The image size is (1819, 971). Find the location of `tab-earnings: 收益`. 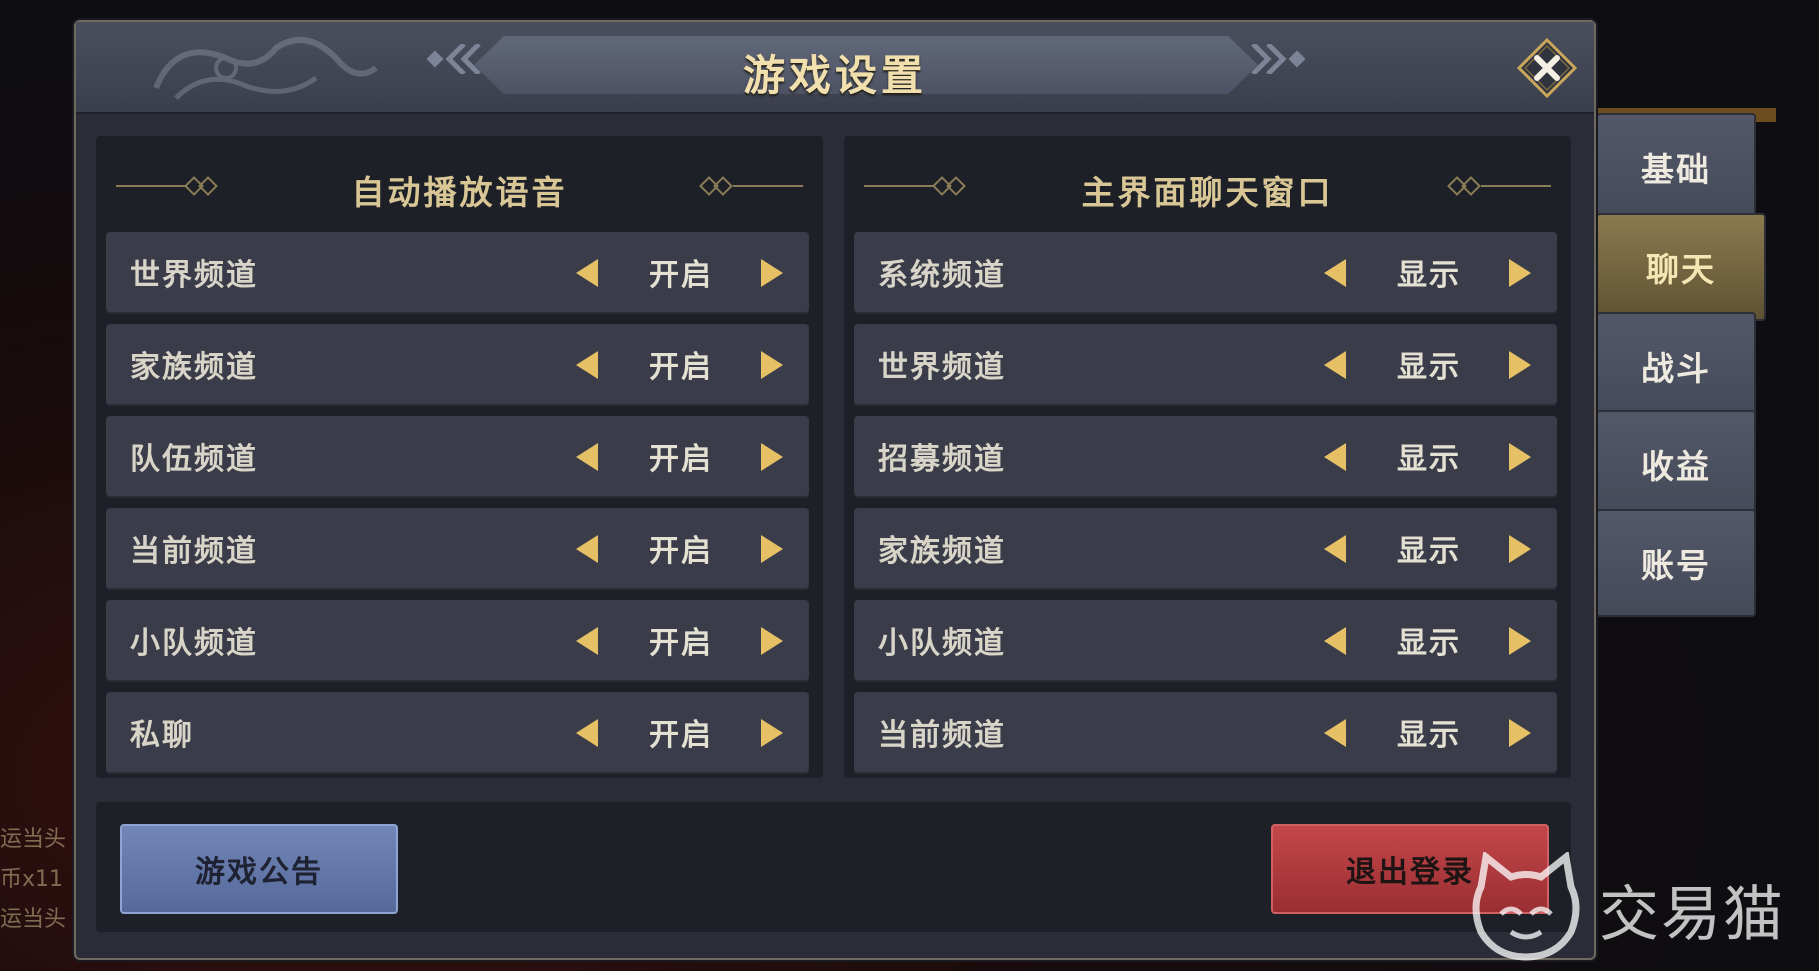

tab-earnings: 收益 is located at coordinates (1676, 464).